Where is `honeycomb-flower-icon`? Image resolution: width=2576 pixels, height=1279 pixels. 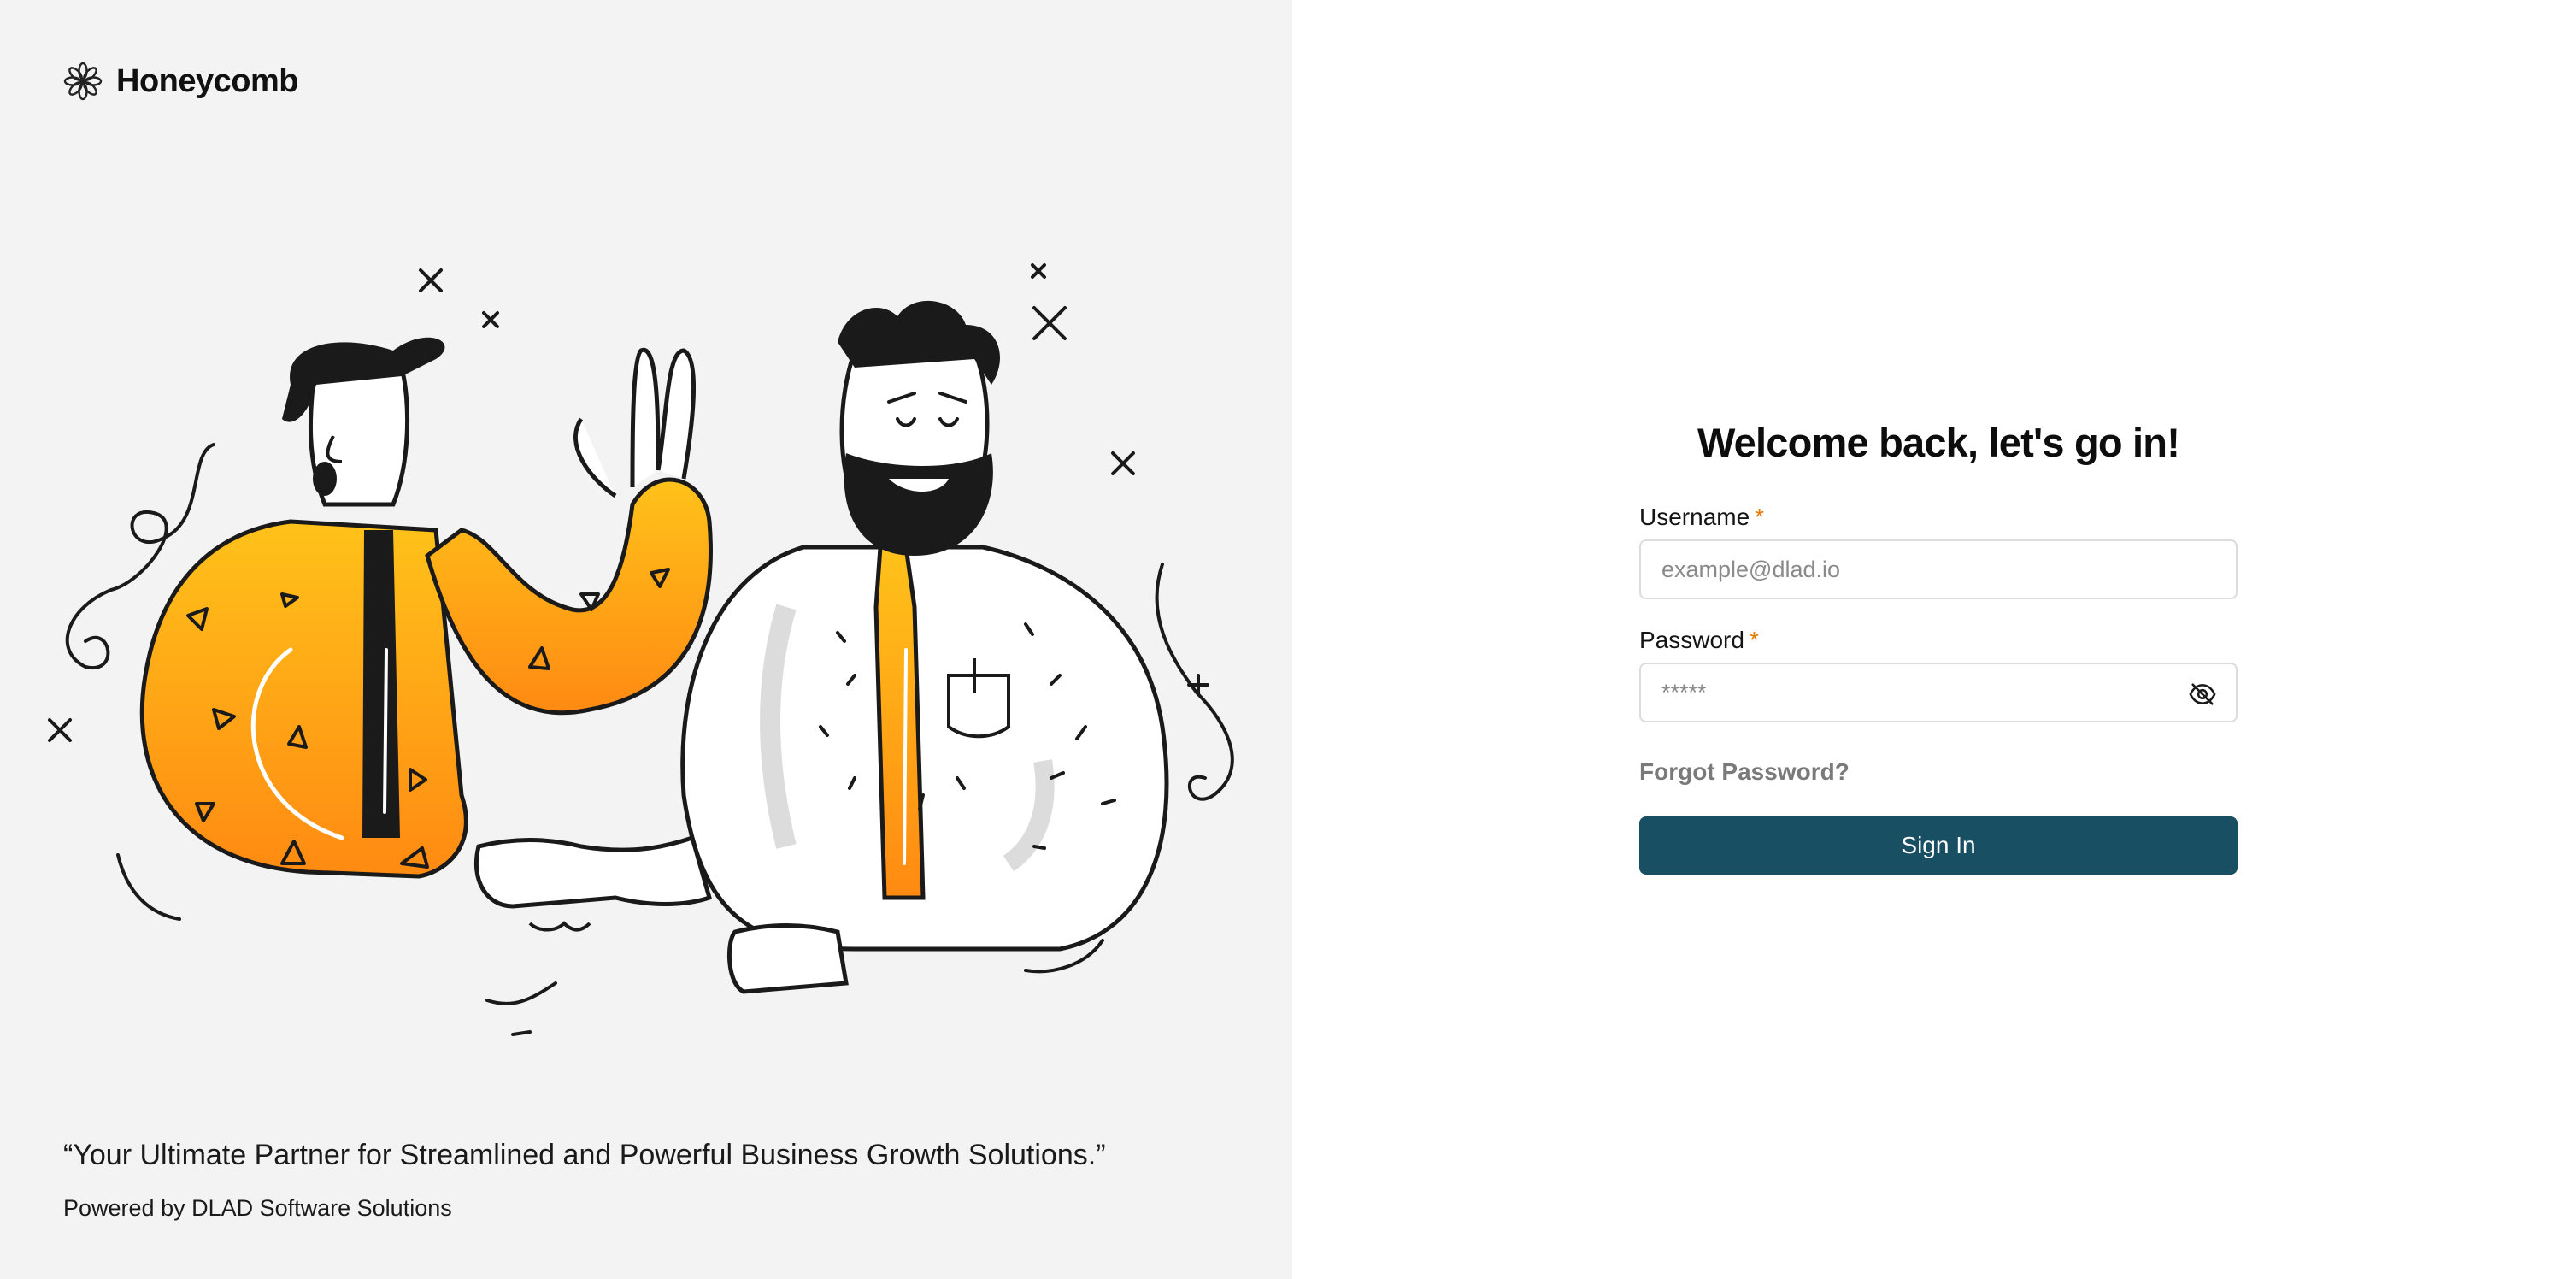
honeycomb-flower-icon is located at coordinates (83, 81).